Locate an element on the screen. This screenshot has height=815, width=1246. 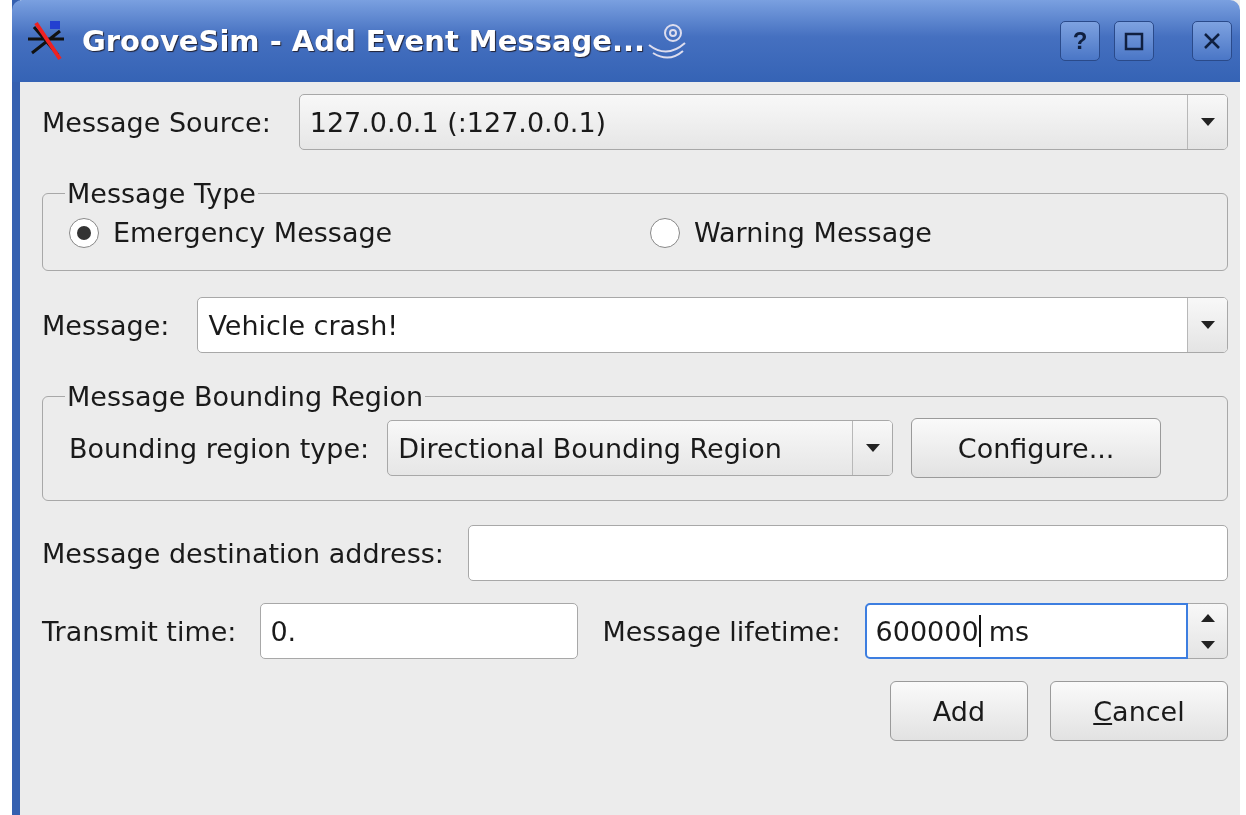
close-button is located at coordinates (1212, 41).